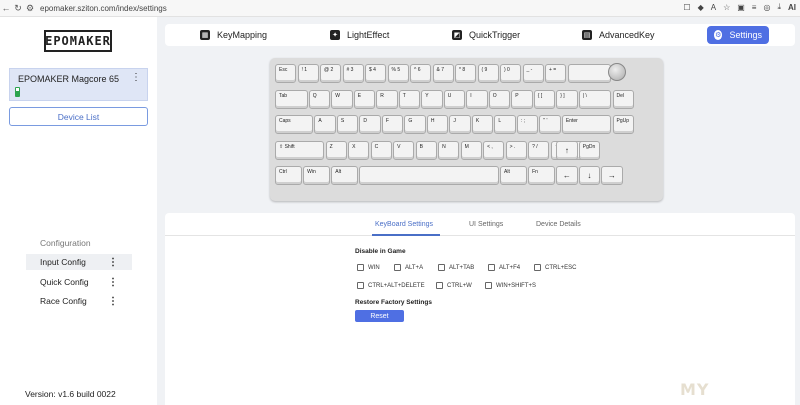 This screenshot has height=405, width=800. I want to click on key: ↑, so click(567, 150).